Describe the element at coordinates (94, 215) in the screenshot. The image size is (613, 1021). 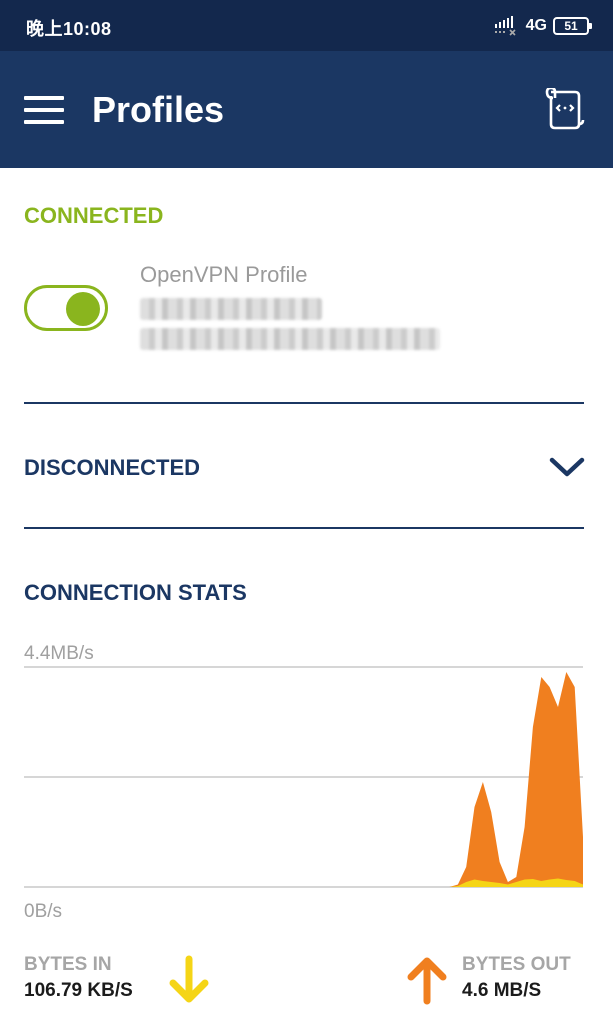
I see `connected-heading: CONNECTED` at that location.